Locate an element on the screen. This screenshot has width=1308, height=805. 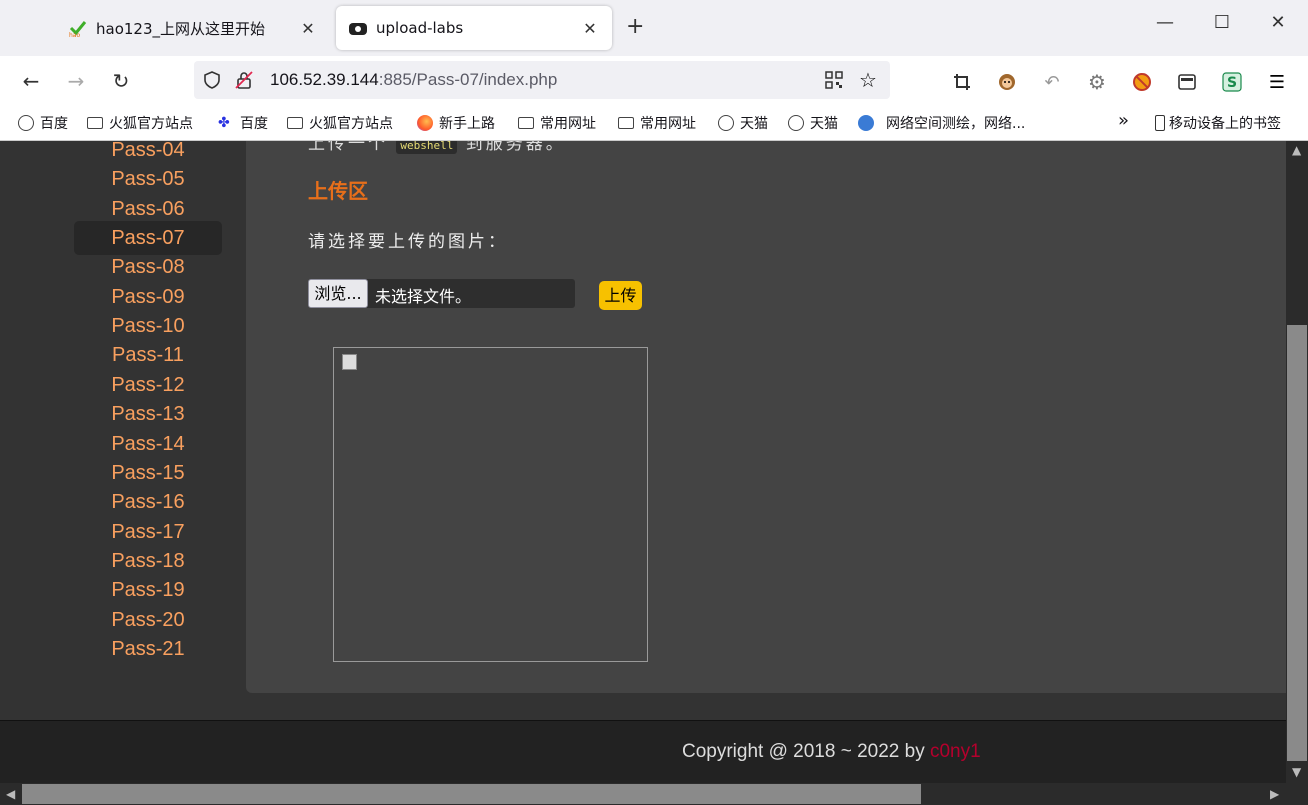
bookmark-item: ✤ 百度 is located at coordinates (243, 123).